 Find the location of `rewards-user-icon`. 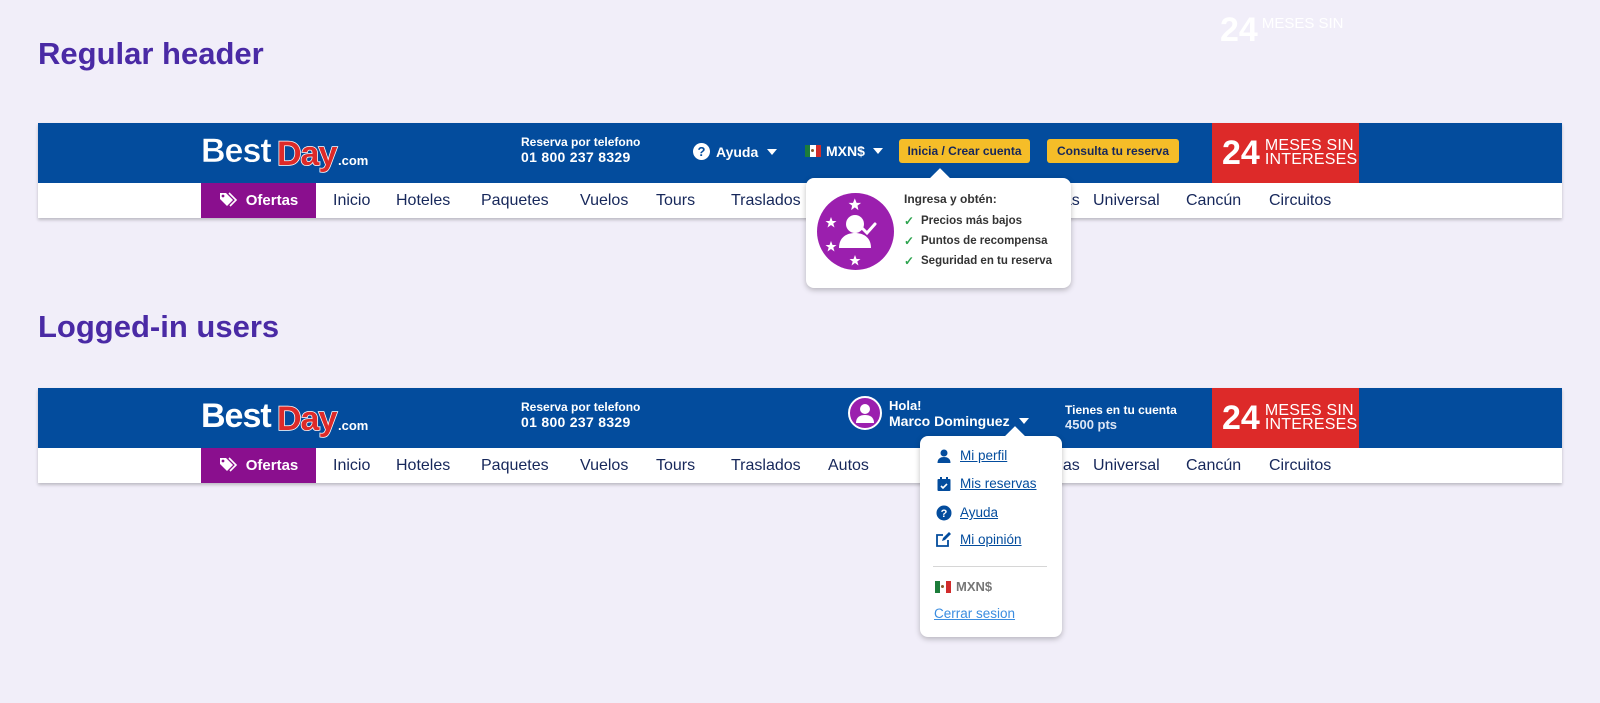

rewards-user-icon is located at coordinates (855, 231).